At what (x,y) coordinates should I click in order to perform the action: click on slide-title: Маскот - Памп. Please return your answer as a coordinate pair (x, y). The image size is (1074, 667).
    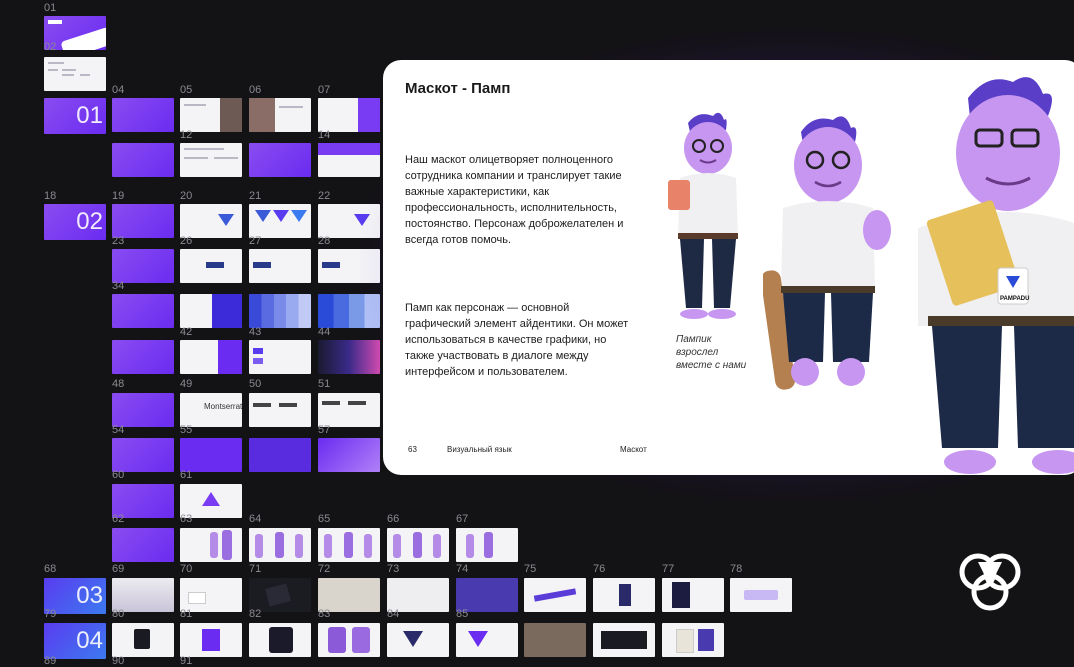
    Looking at the image, I should click on (458, 88).